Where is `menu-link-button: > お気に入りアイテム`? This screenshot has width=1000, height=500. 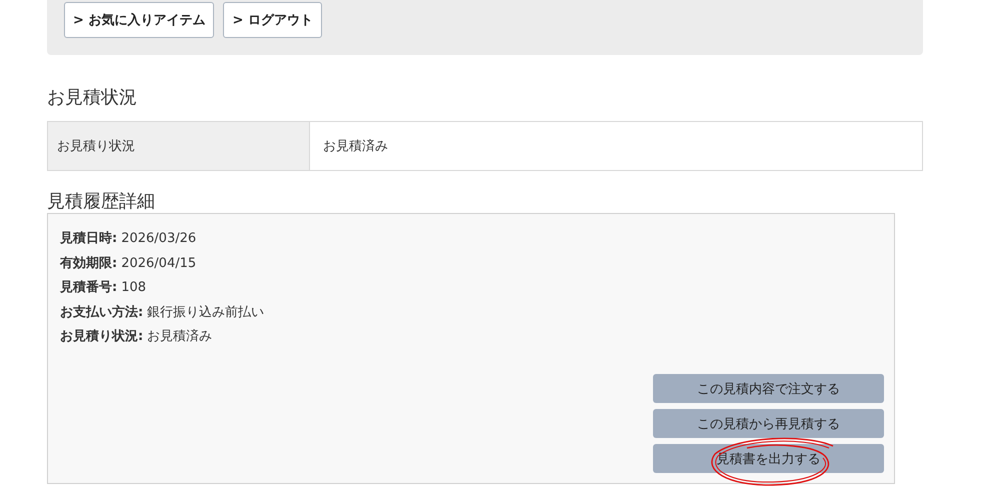
menu-link-button: > お気に入りアイテム is located at coordinates (139, 20).